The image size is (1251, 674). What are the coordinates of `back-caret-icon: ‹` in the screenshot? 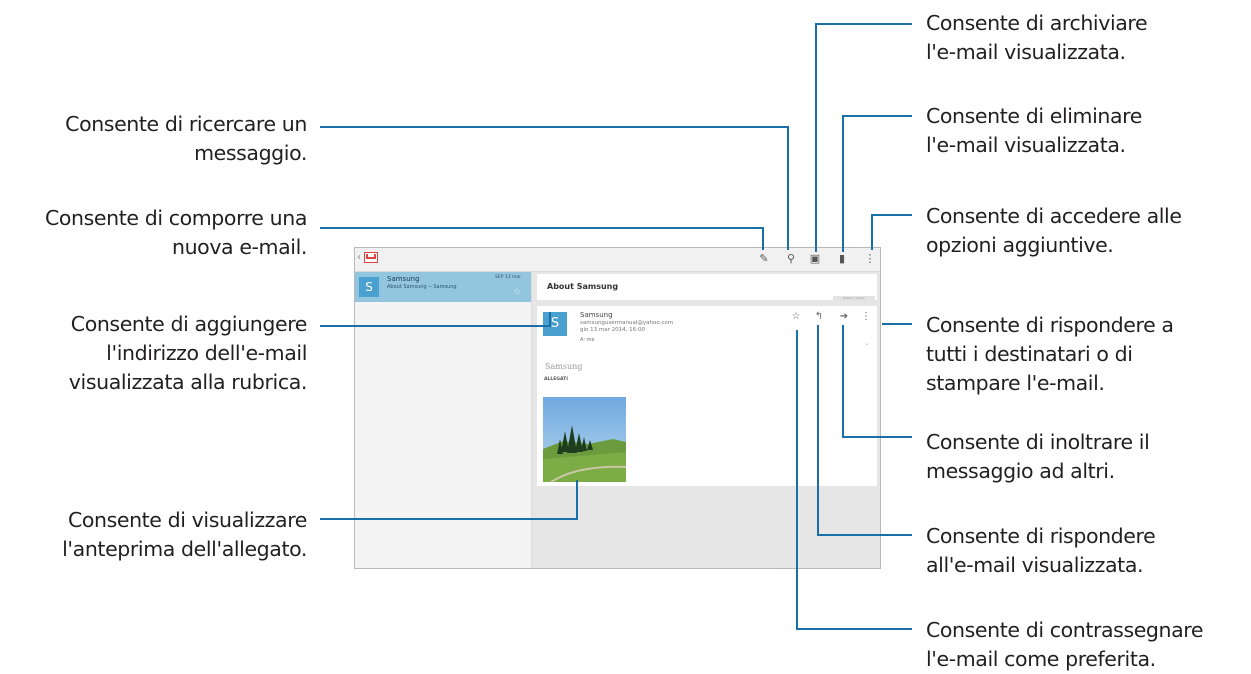 It's located at (359, 257).